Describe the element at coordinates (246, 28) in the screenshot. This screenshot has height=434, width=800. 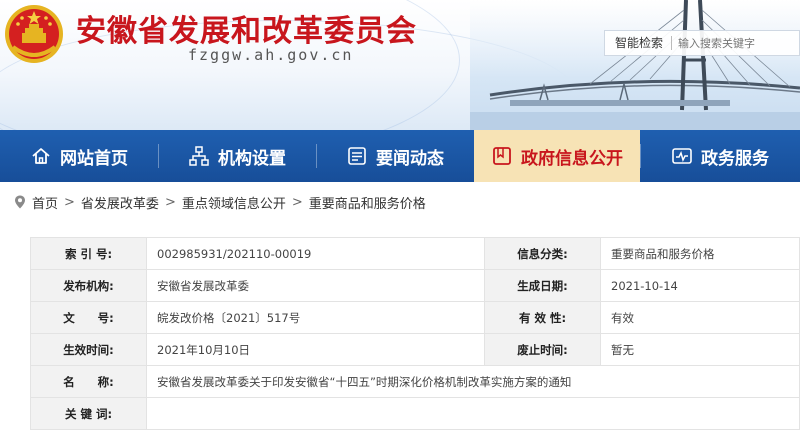
I see `site-title: 安徽省发展和改革委员会` at that location.